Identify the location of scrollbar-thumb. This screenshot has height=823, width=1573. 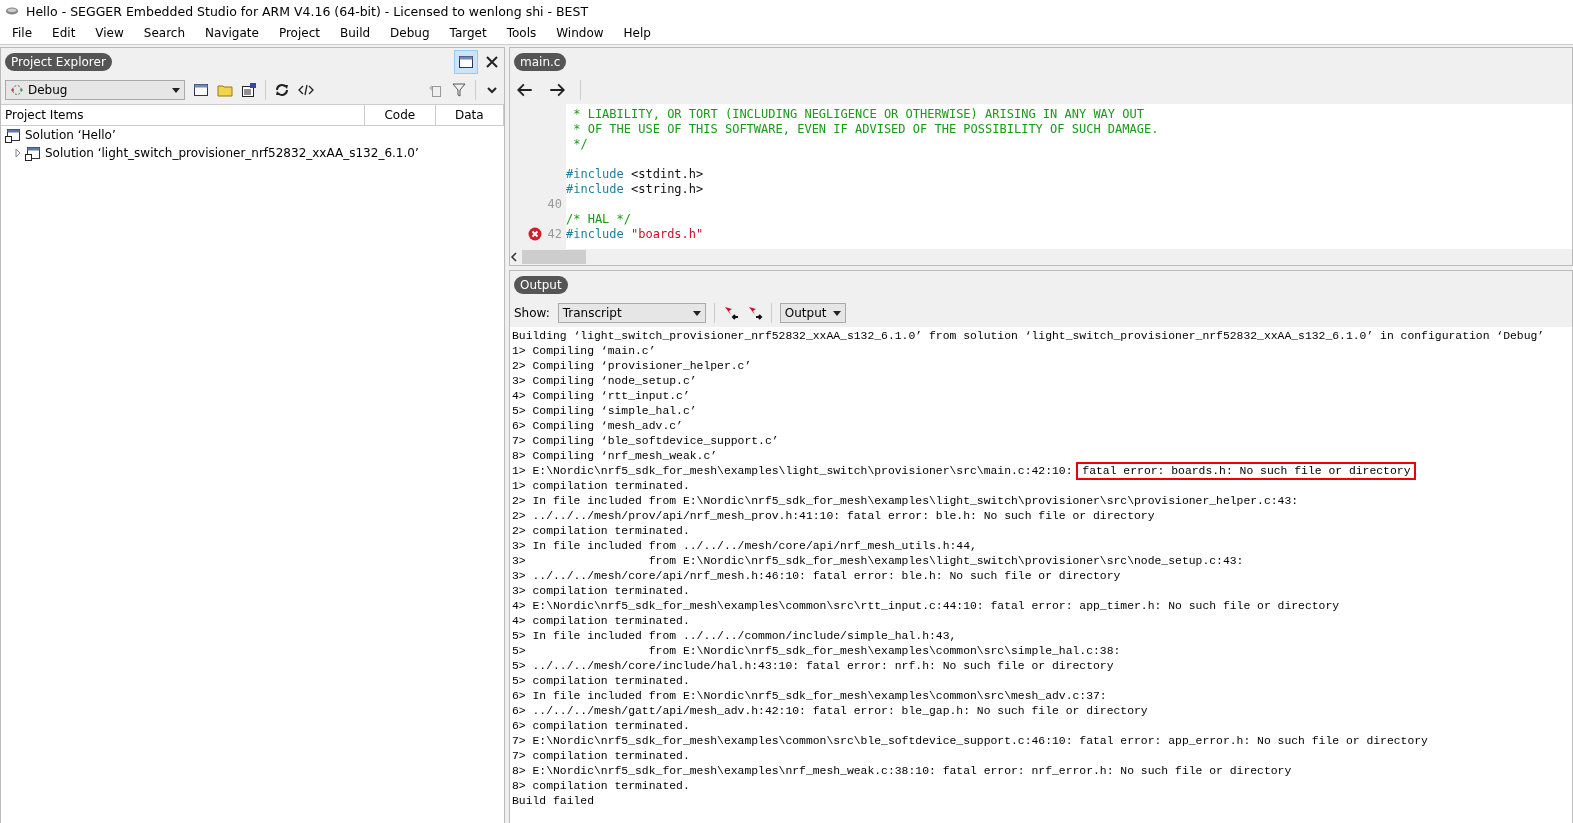
(554, 257).